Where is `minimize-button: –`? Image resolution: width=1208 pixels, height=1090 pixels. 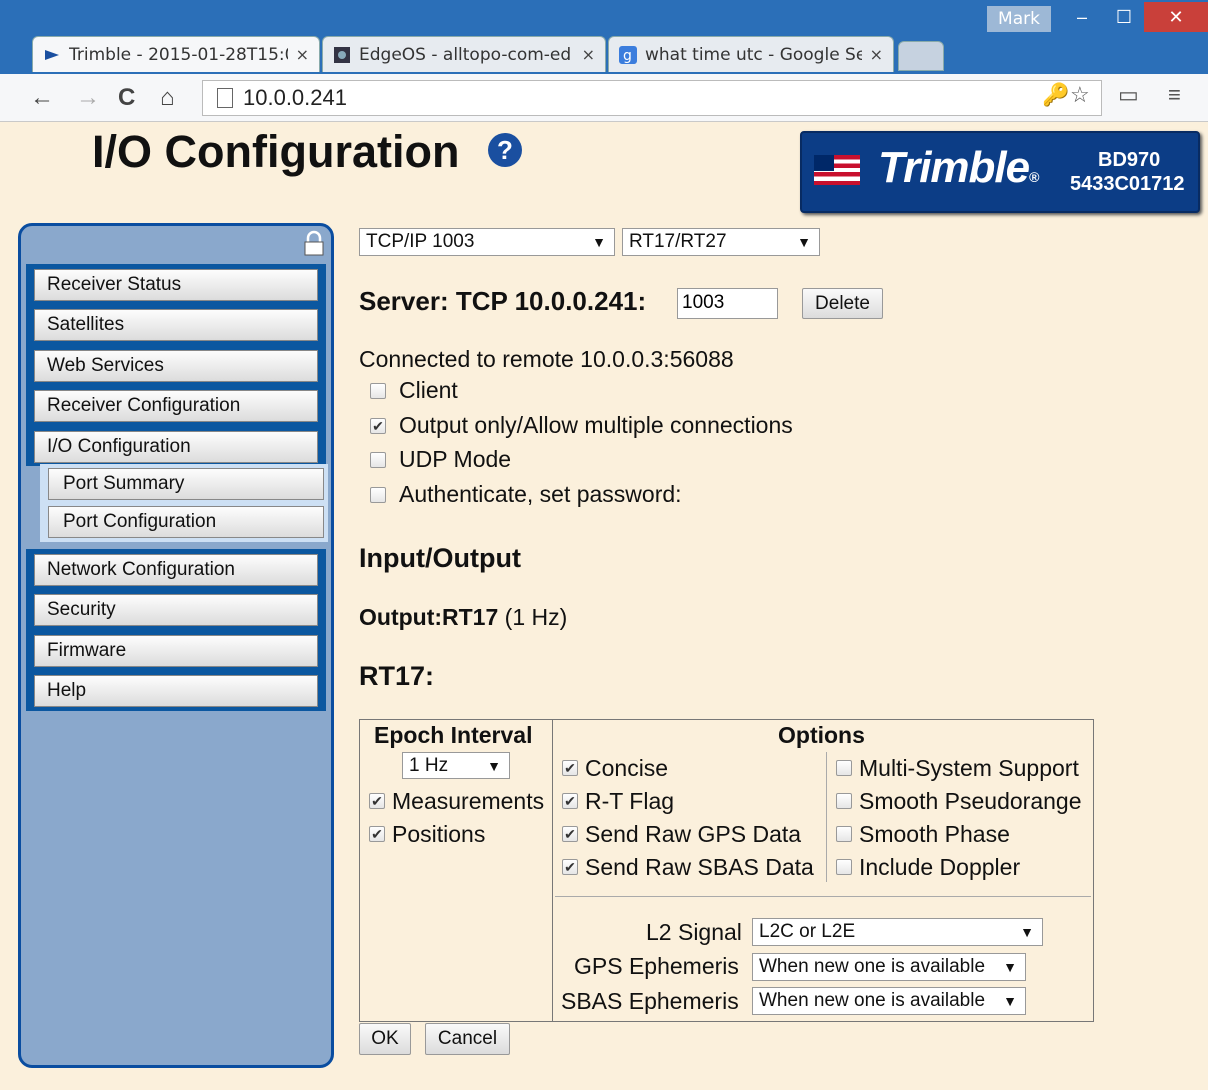 minimize-button: – is located at coordinates (1082, 17).